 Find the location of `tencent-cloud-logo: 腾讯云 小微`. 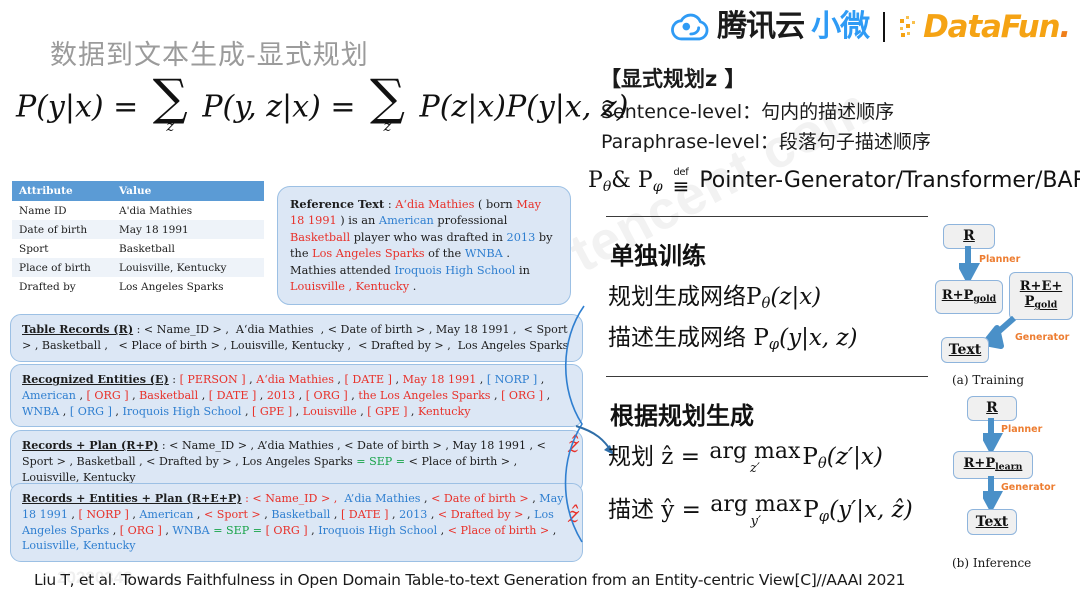

tencent-cloud-logo: 腾讯云 小微 is located at coordinates (770, 26).